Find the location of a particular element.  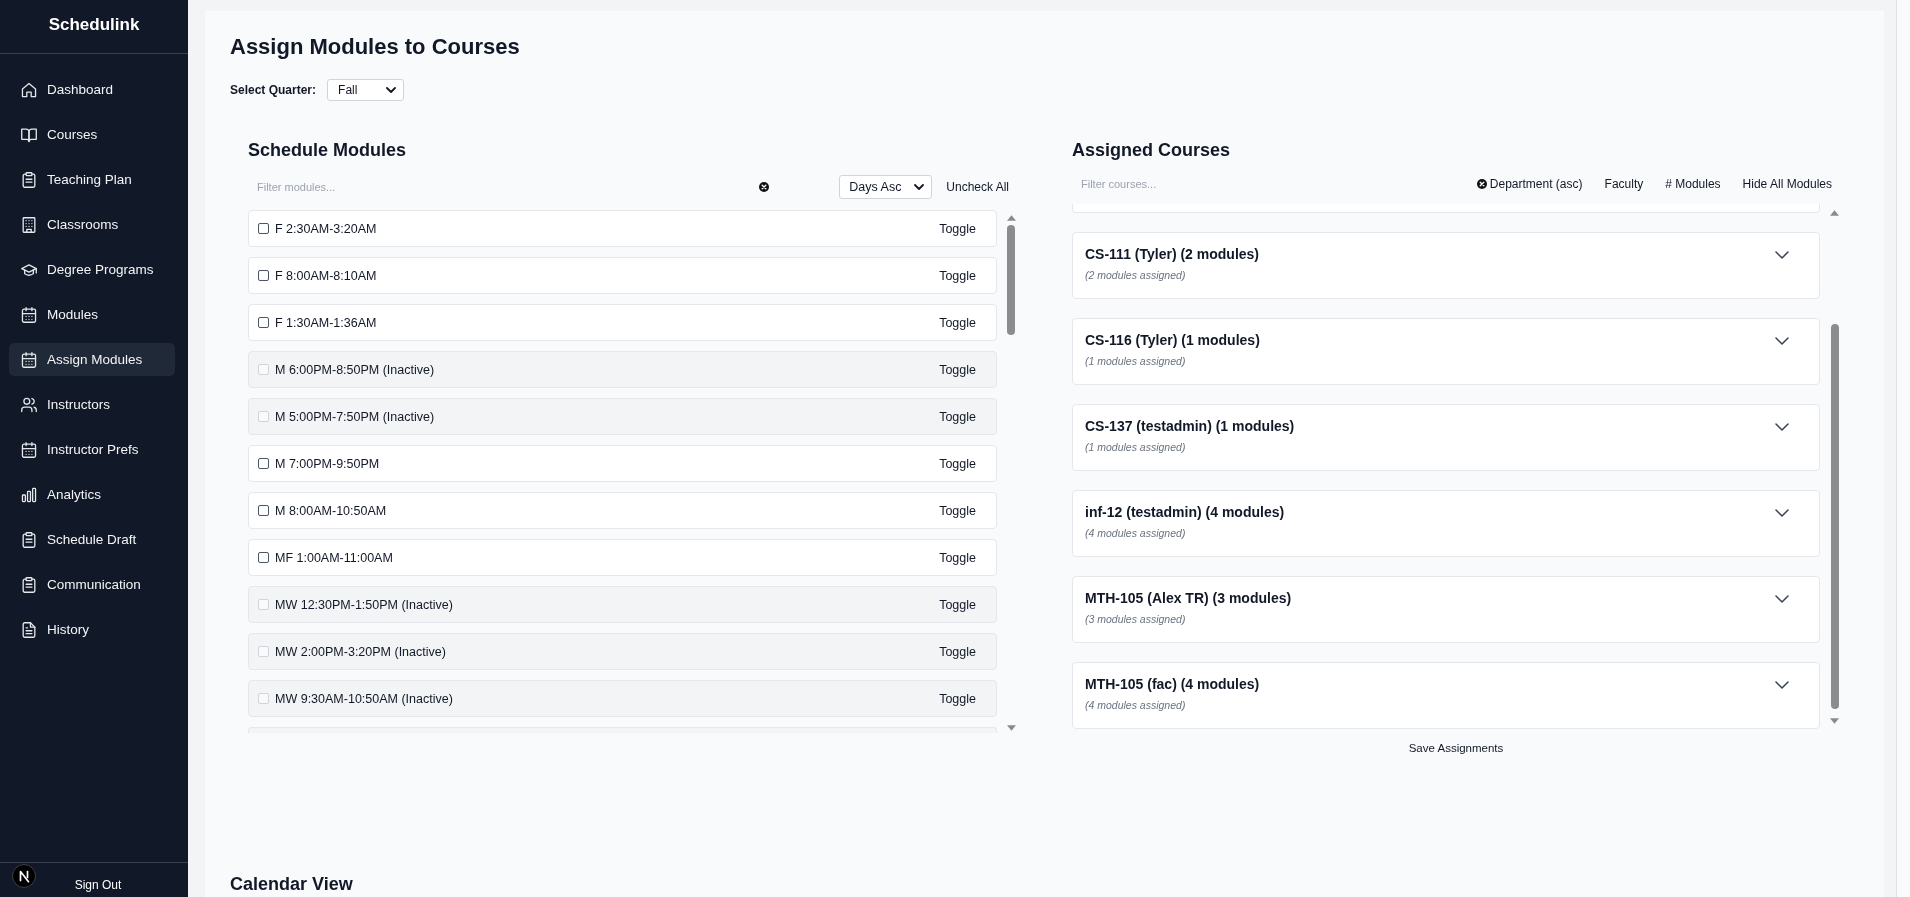

section-heading: Calendar View is located at coordinates (292, 884).